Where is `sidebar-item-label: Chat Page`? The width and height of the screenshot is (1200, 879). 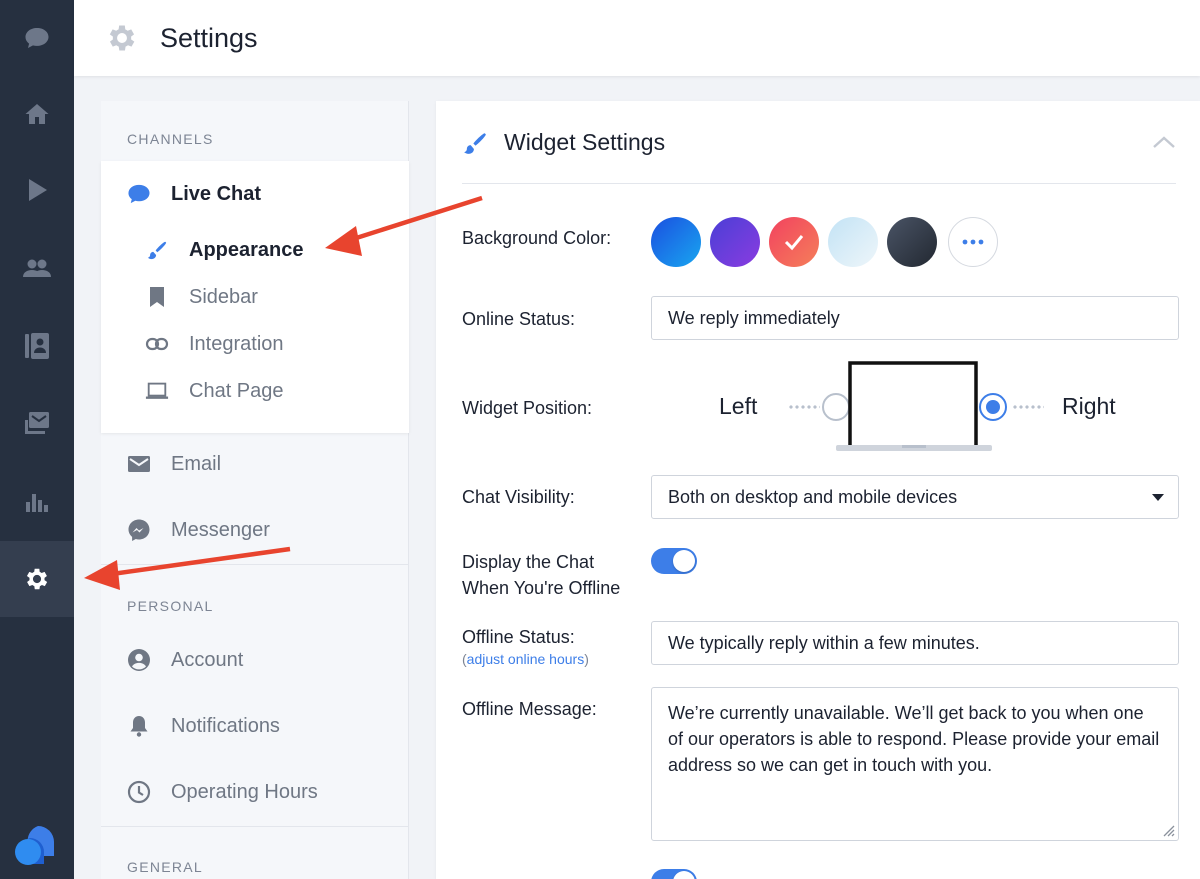 sidebar-item-label: Chat Page is located at coordinates (236, 390).